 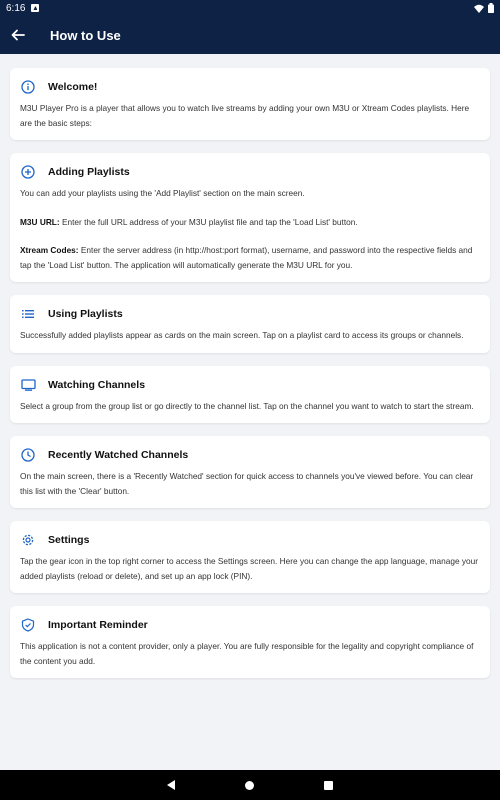 What do you see at coordinates (40, 221) in the screenshot?
I see `m3u-label: M3U URL:` at bounding box center [40, 221].